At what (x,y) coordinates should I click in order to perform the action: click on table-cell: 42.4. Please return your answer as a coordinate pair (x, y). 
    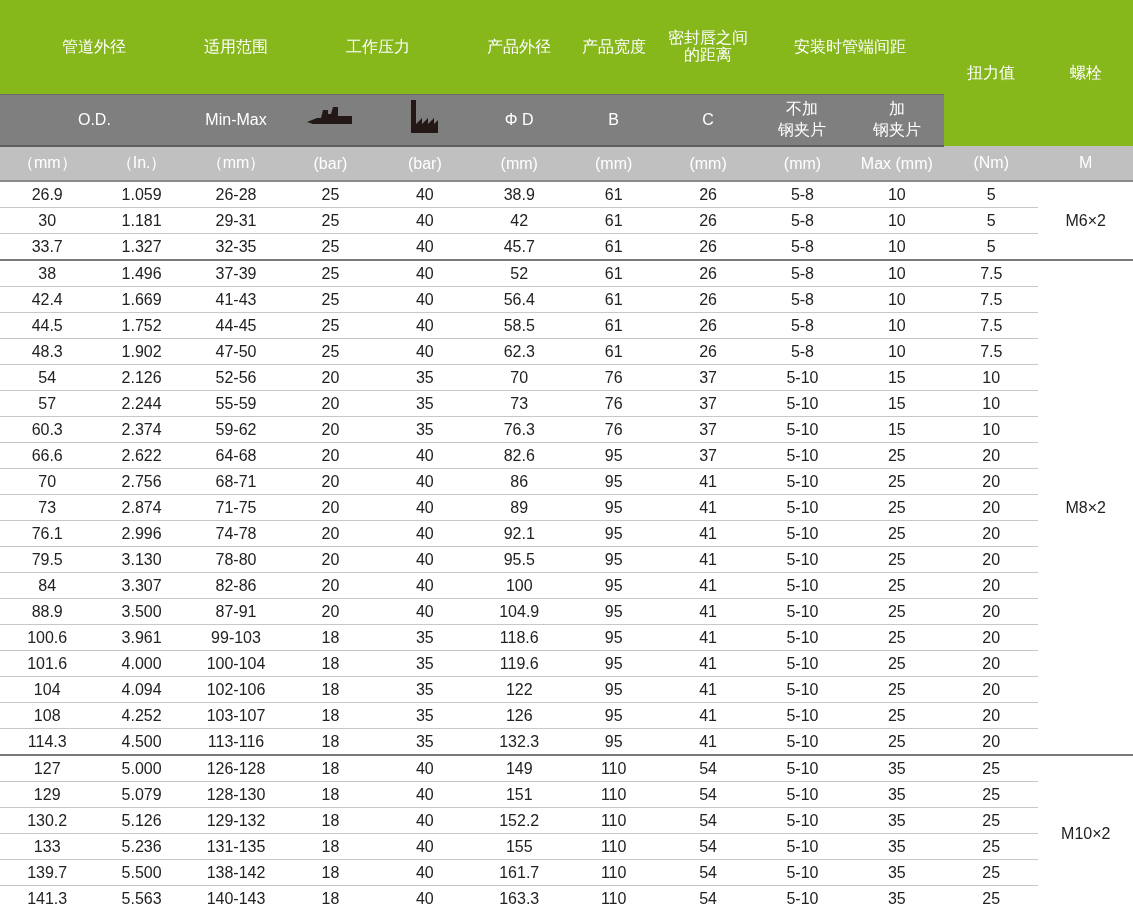
    Looking at the image, I should click on (47, 299).